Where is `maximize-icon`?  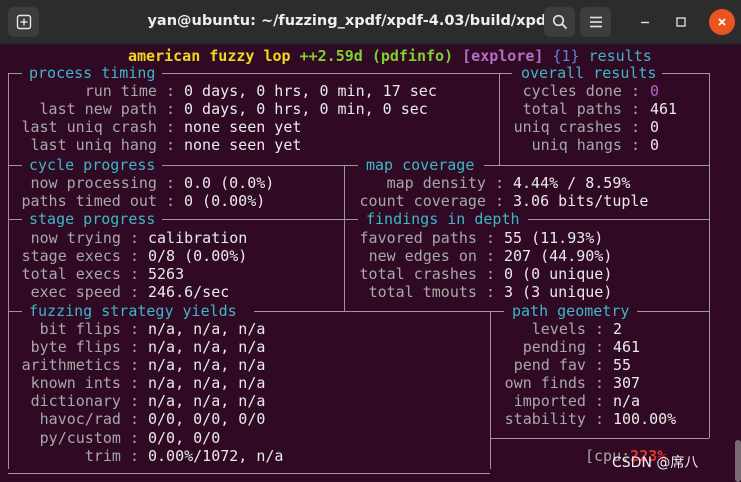 maximize-icon is located at coordinates (681, 22).